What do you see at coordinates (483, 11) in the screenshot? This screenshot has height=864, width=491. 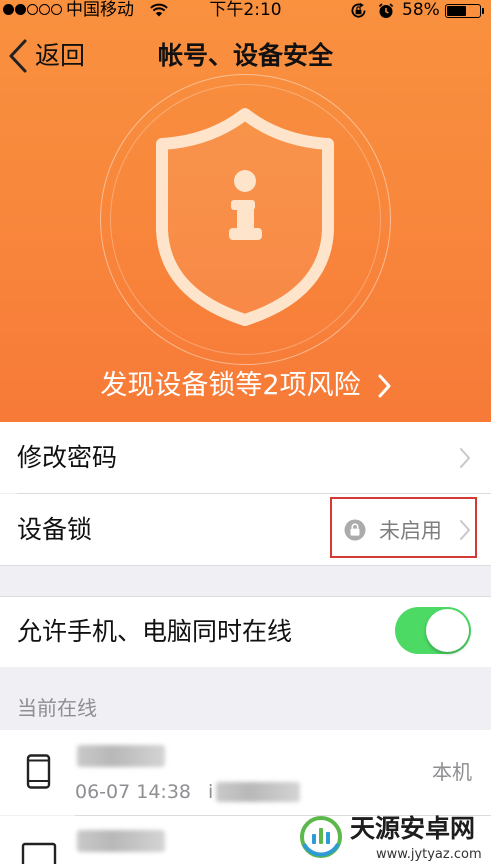 I see `battery-nub` at bounding box center [483, 11].